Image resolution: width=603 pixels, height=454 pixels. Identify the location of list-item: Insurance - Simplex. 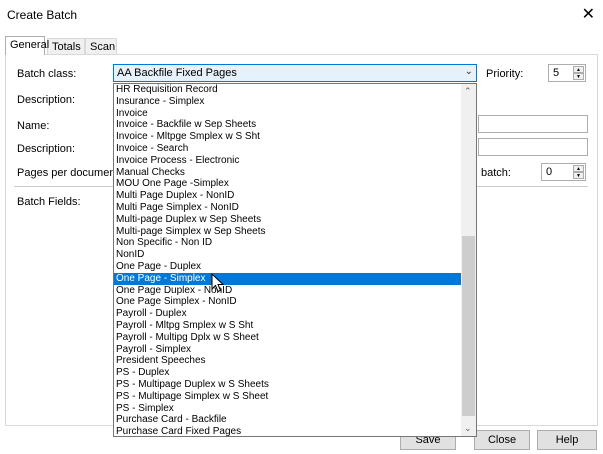
(288, 102).